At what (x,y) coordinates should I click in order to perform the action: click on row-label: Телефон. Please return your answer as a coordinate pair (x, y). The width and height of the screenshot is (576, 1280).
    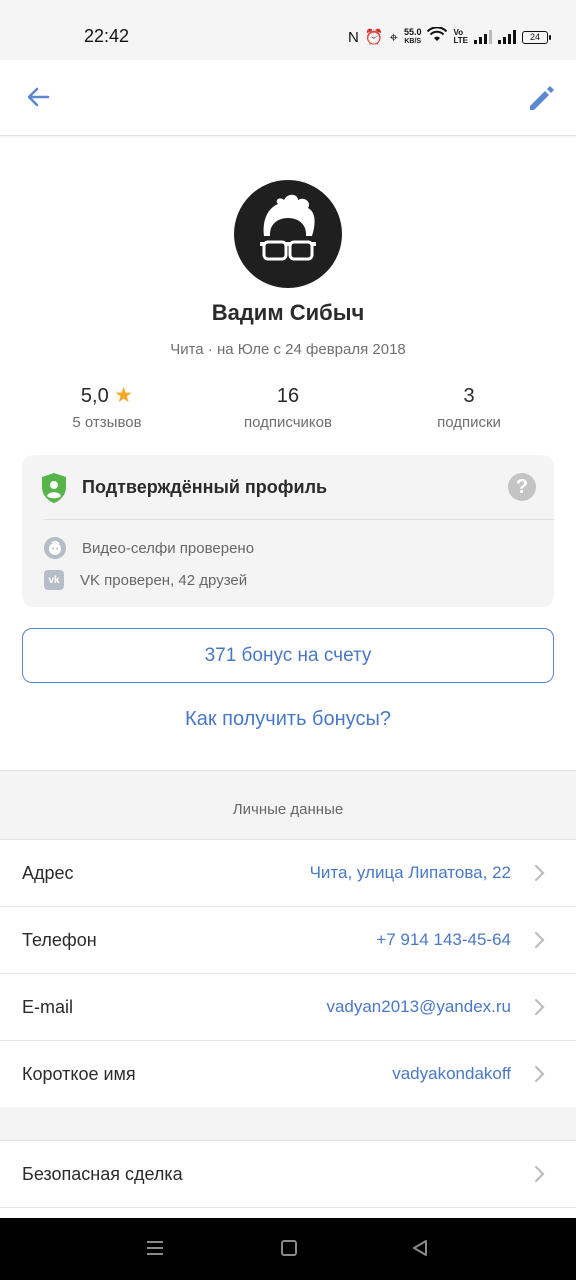
    Looking at the image, I should click on (59, 940).